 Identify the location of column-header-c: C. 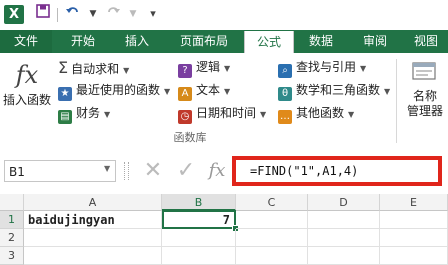
(272, 202).